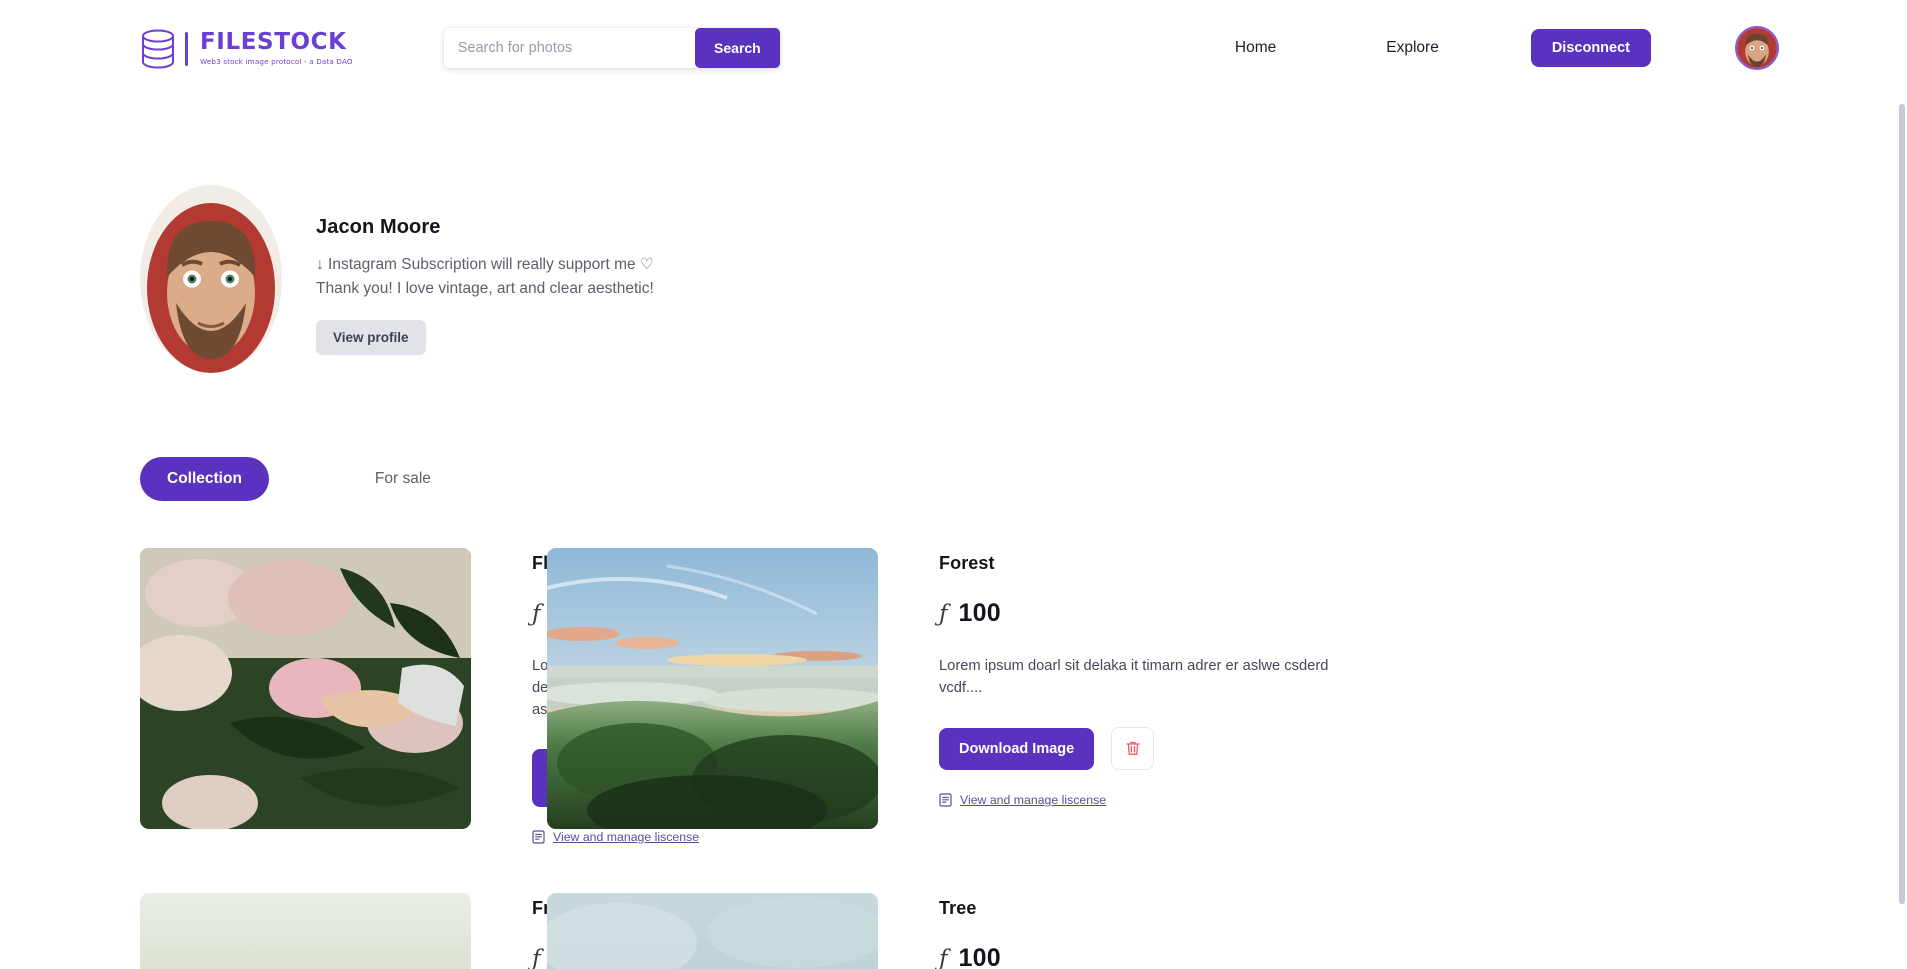 Image resolution: width=1907 pixels, height=969 pixels. I want to click on search-bar: Search, so click(611, 47).